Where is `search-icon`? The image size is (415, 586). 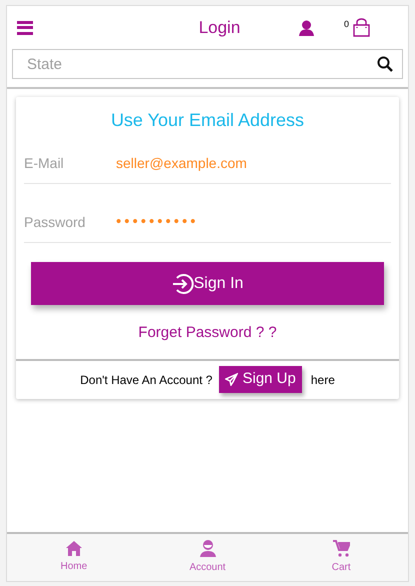
search-icon is located at coordinates (385, 64).